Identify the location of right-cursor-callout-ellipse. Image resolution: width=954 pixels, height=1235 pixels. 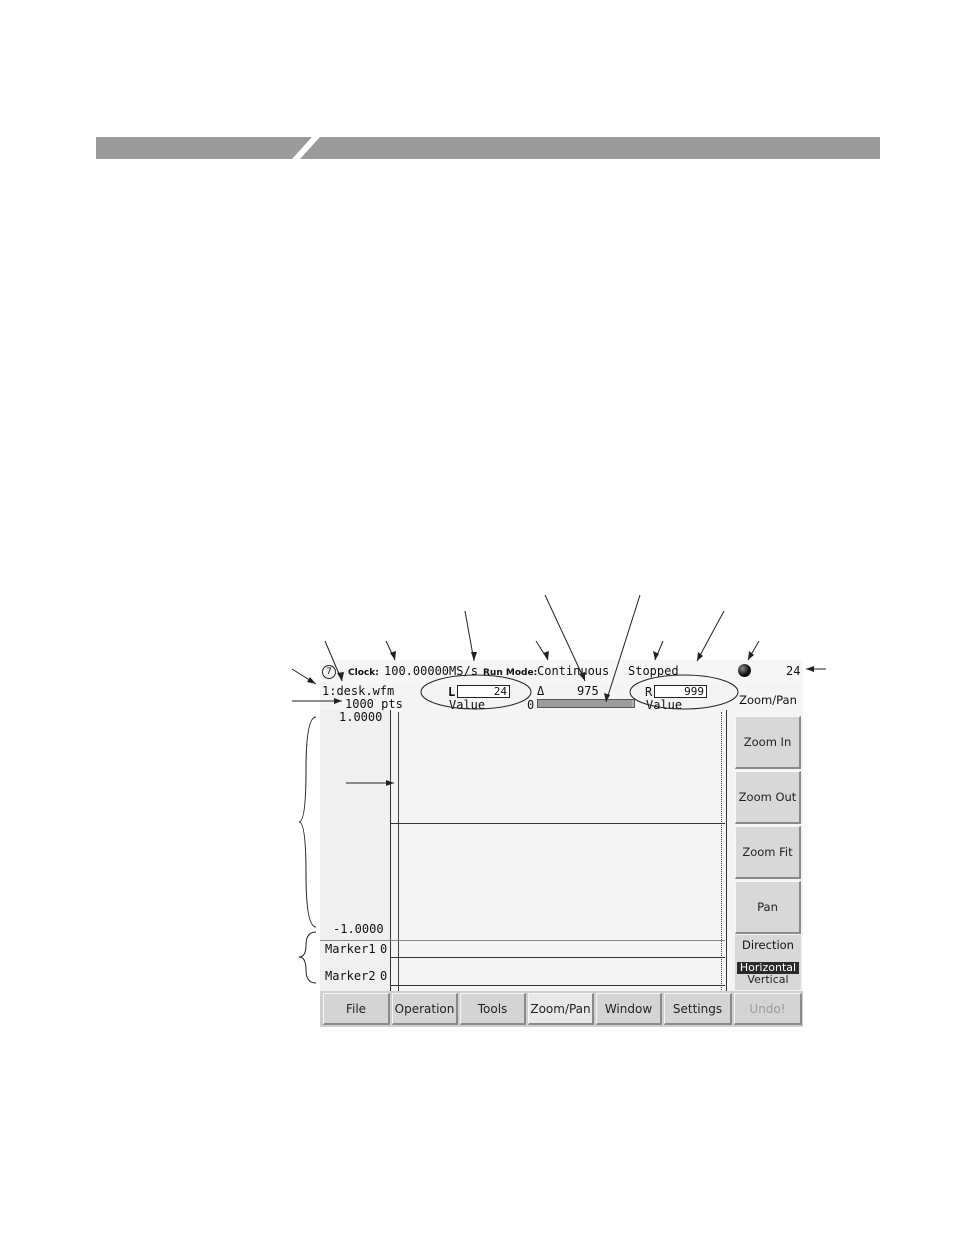
(684, 692).